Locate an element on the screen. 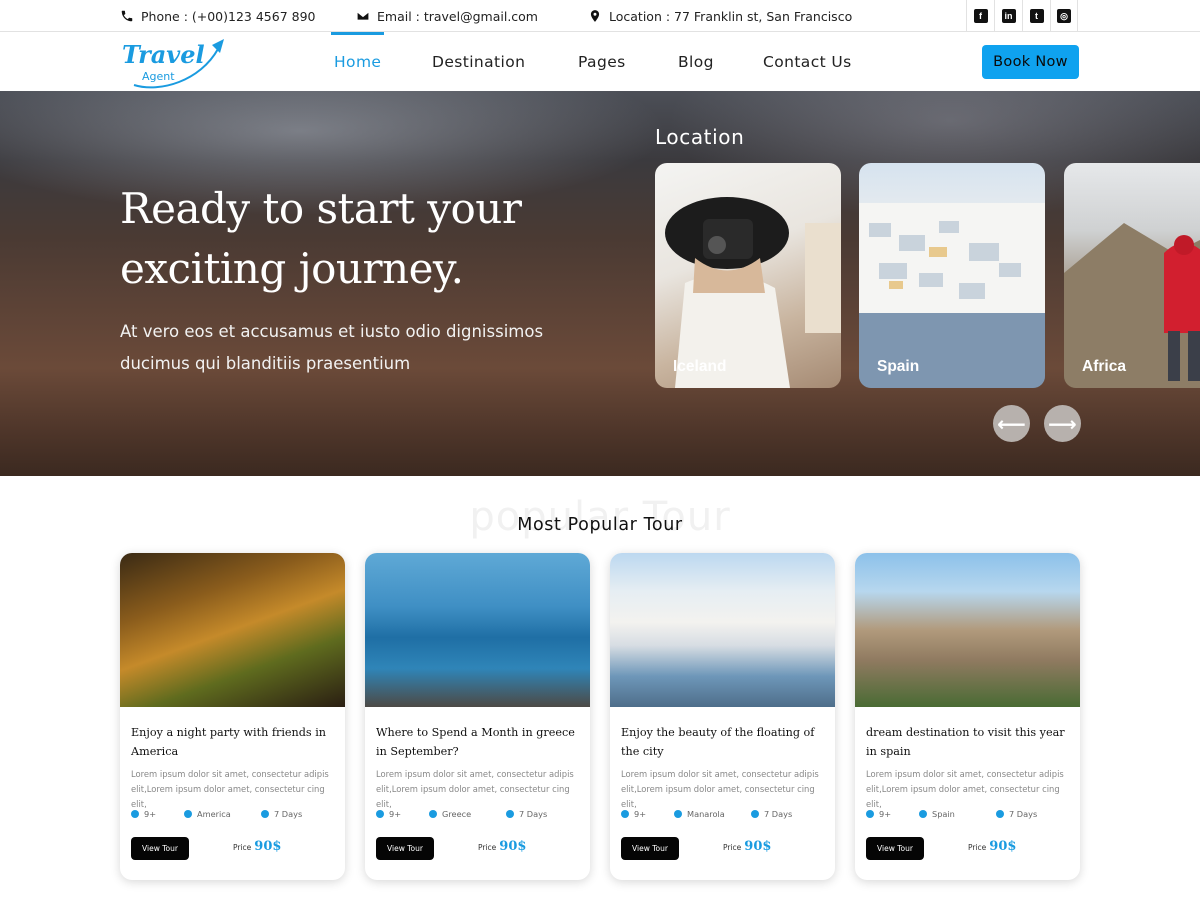  logo-text-line2: Agent is located at coordinates (158, 76).